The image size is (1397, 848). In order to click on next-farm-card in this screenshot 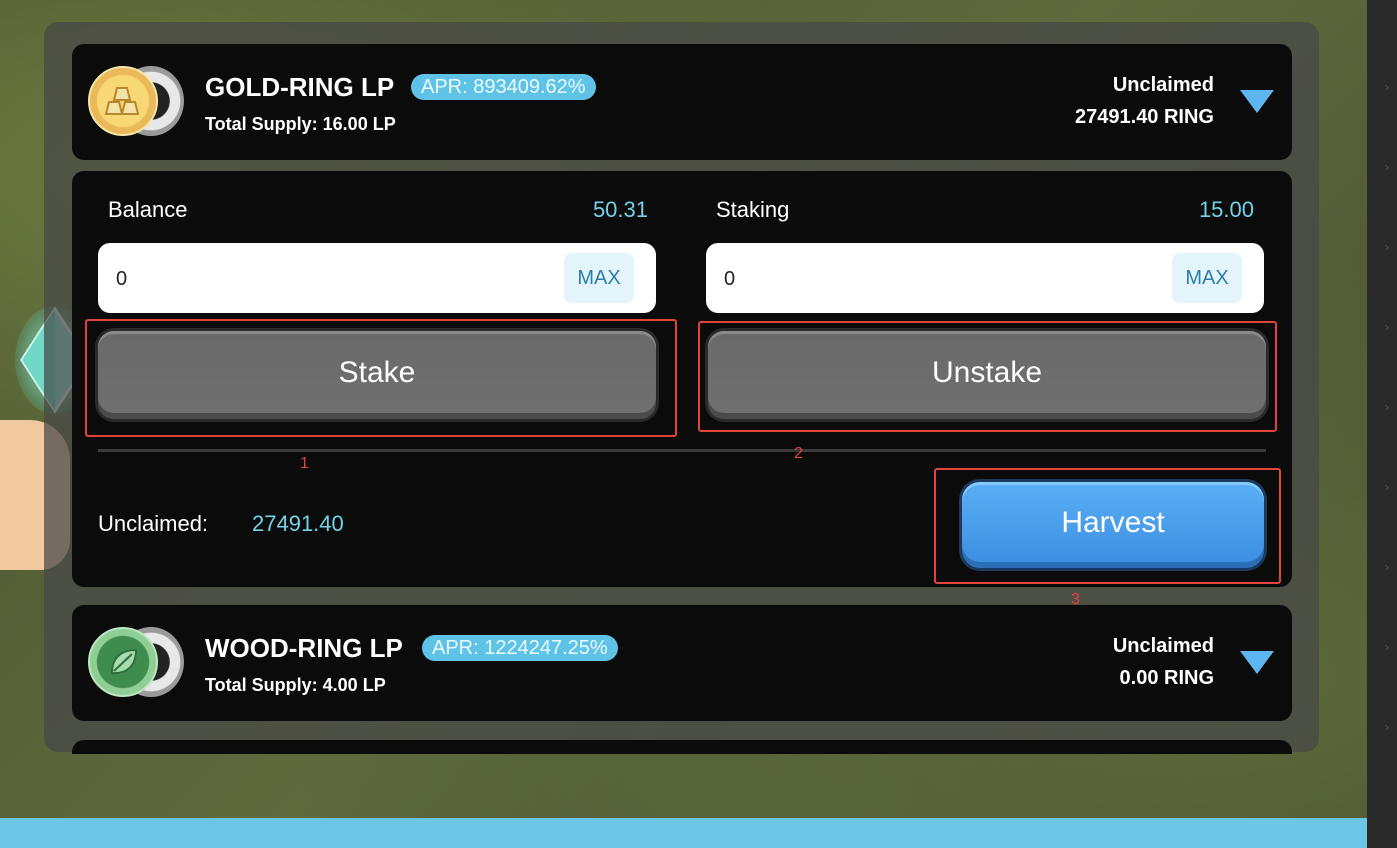, I will do `click(682, 747)`.